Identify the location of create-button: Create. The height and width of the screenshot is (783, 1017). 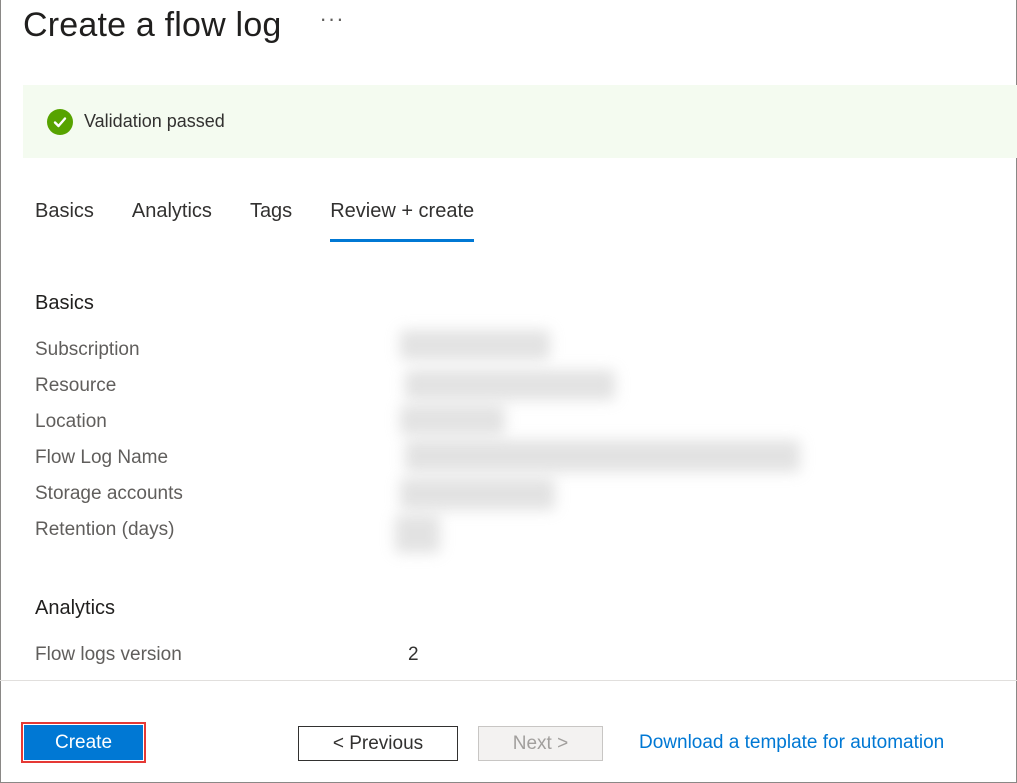
(83, 742).